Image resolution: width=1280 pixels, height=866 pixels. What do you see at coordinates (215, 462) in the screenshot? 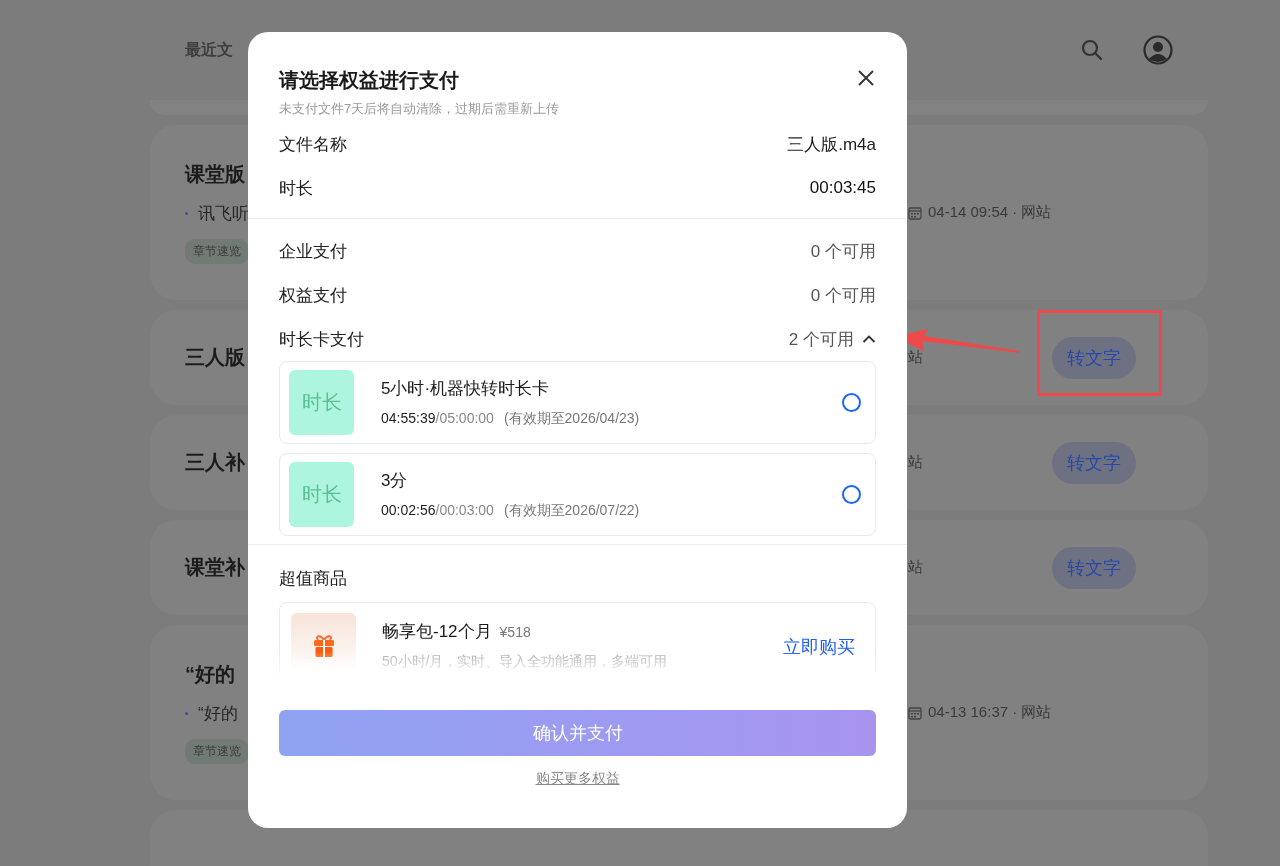
I see `file-title: 三人补` at bounding box center [215, 462].